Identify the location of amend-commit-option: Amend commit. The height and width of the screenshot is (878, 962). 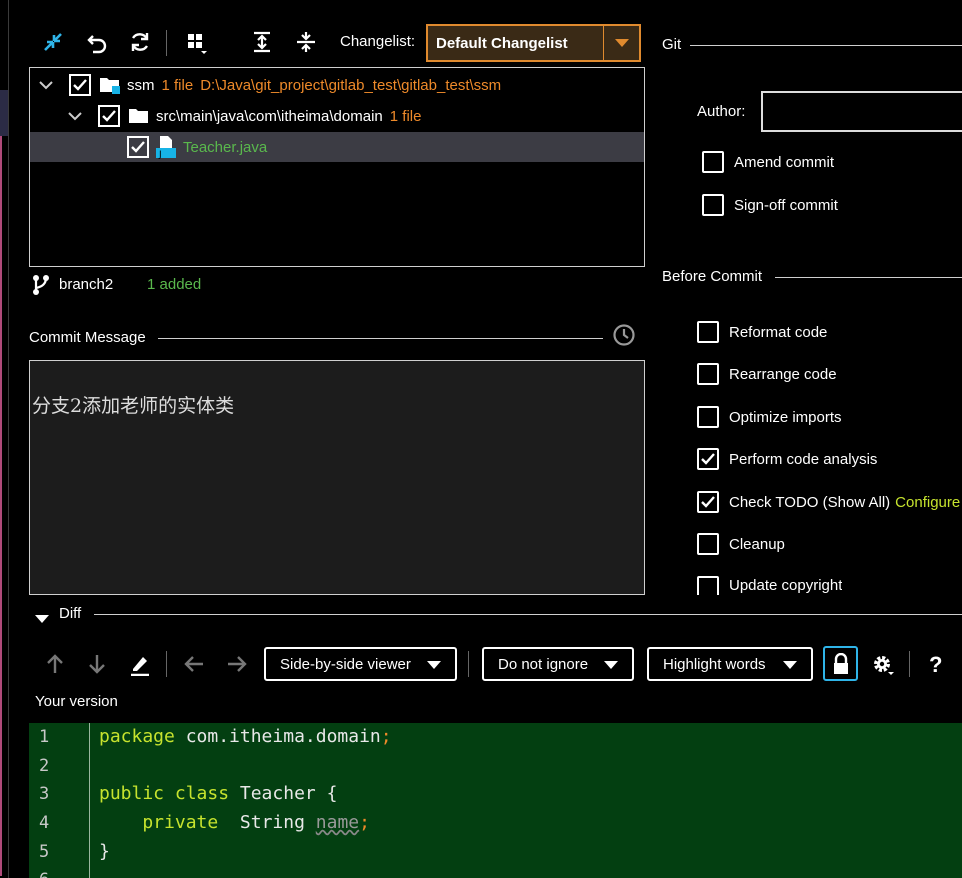
(768, 162).